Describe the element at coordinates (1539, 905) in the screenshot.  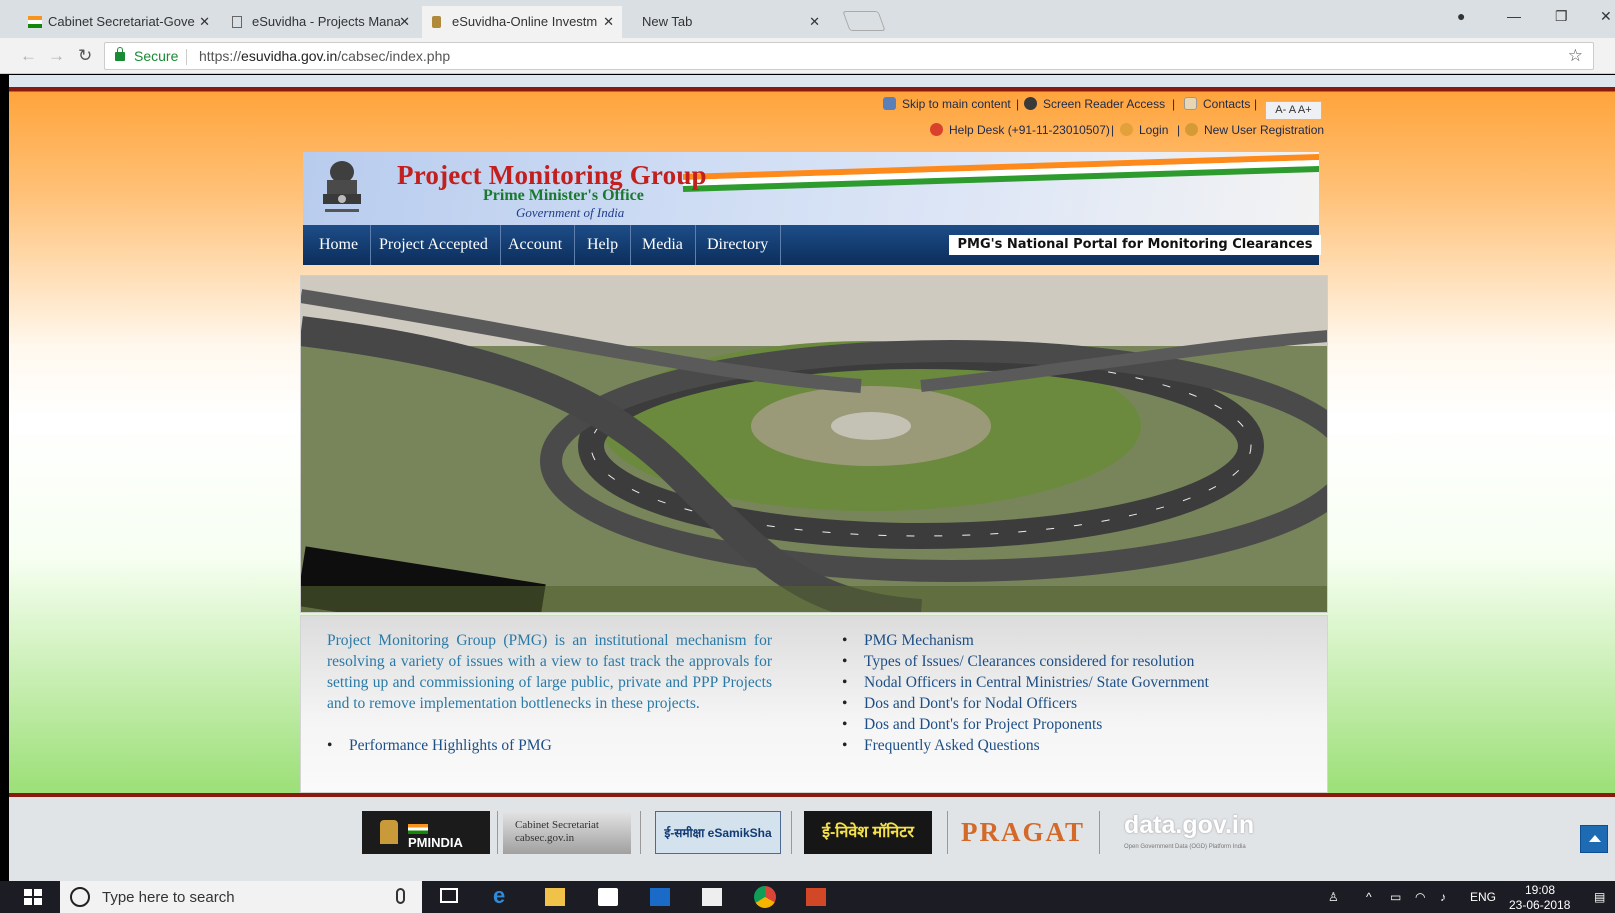
I see `clock-date: 23-06-2018` at that location.